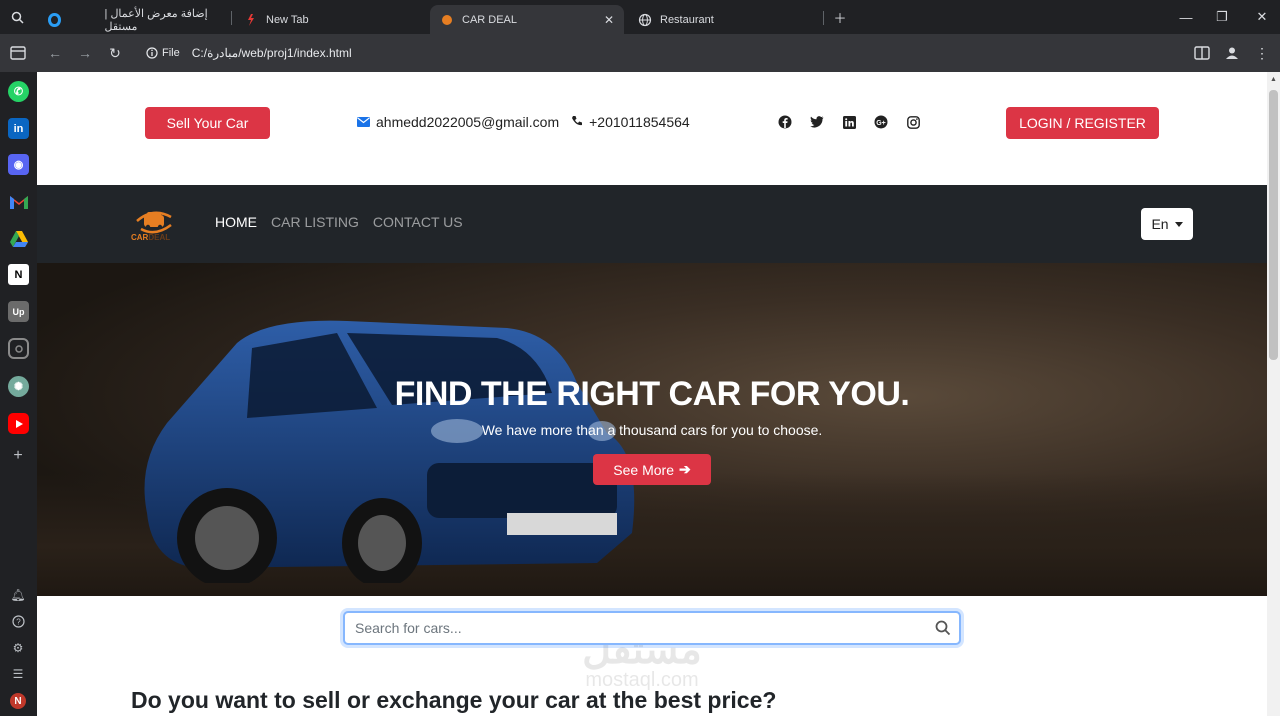 This screenshot has height=716, width=1280. What do you see at coordinates (18, 91) in the screenshot?
I see `whatsapp-icon: ✆` at bounding box center [18, 91].